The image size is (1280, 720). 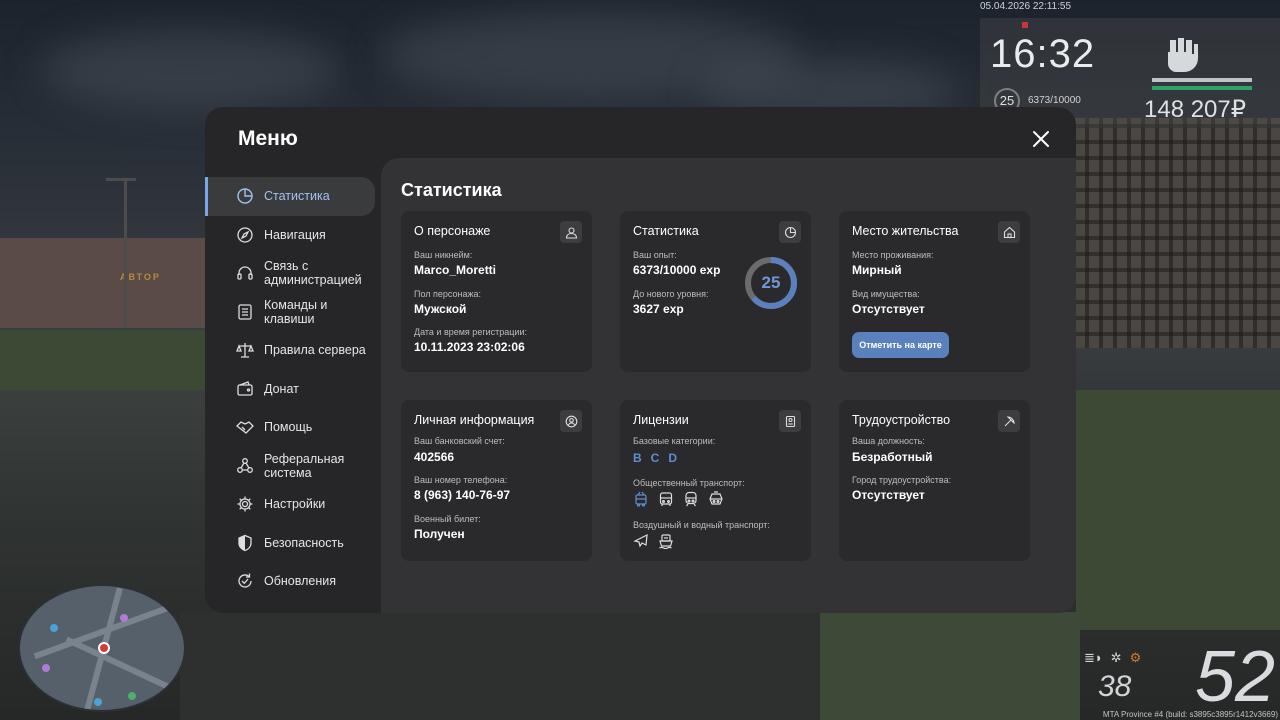 I want to click on job-position-value: Безработный, so click(x=892, y=457).